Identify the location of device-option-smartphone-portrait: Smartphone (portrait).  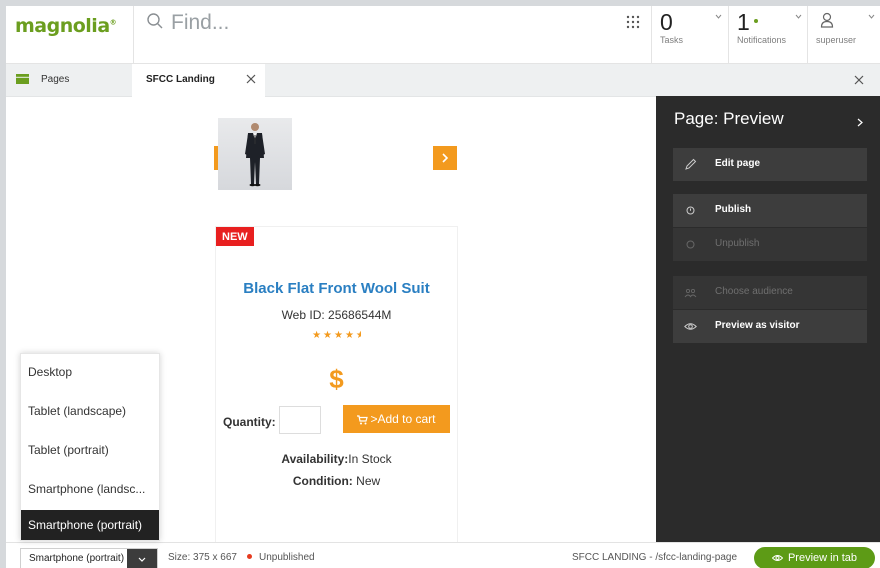
(90, 525).